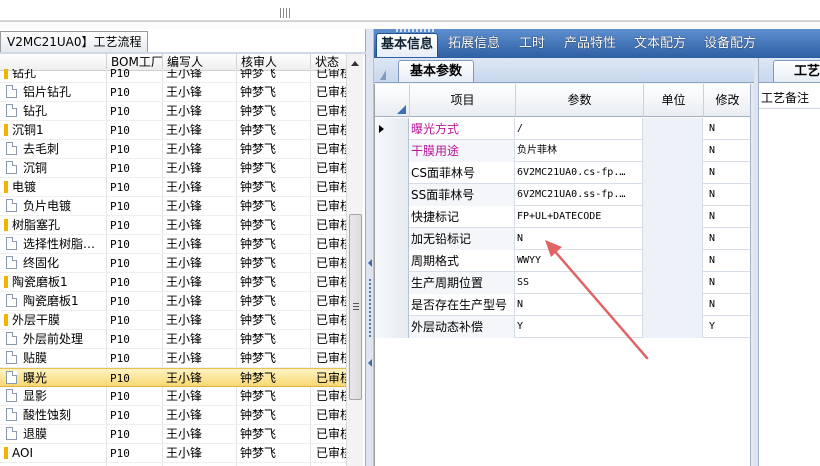 This screenshot has height=466, width=820. I want to click on tree-row: 酸性蚀刻 P10 王小锋 钟梦飞 已审核, so click(173, 415).